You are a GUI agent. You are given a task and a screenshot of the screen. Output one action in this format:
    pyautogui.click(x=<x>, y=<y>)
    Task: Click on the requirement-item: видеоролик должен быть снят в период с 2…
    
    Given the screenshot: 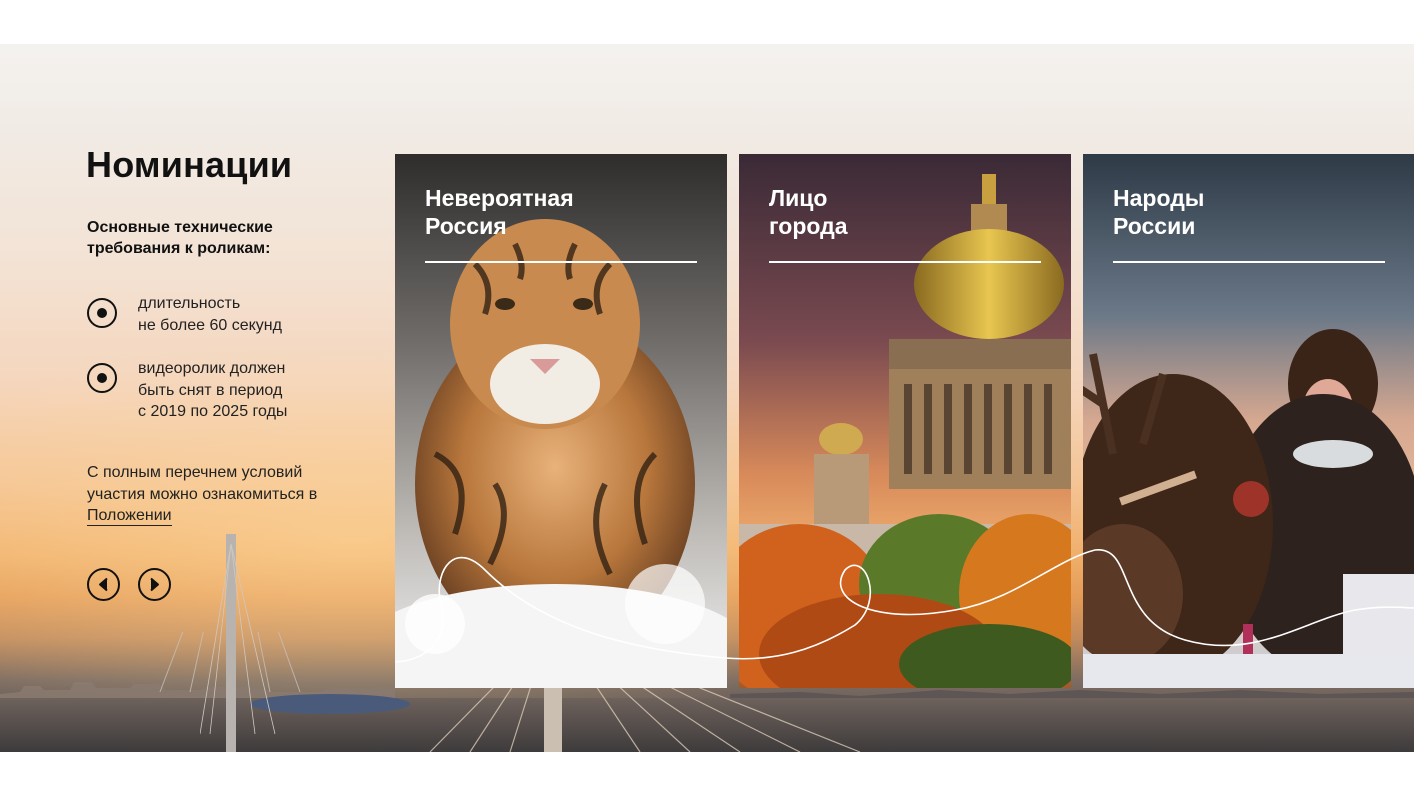 What is the action you would take?
    pyautogui.click(x=187, y=391)
    